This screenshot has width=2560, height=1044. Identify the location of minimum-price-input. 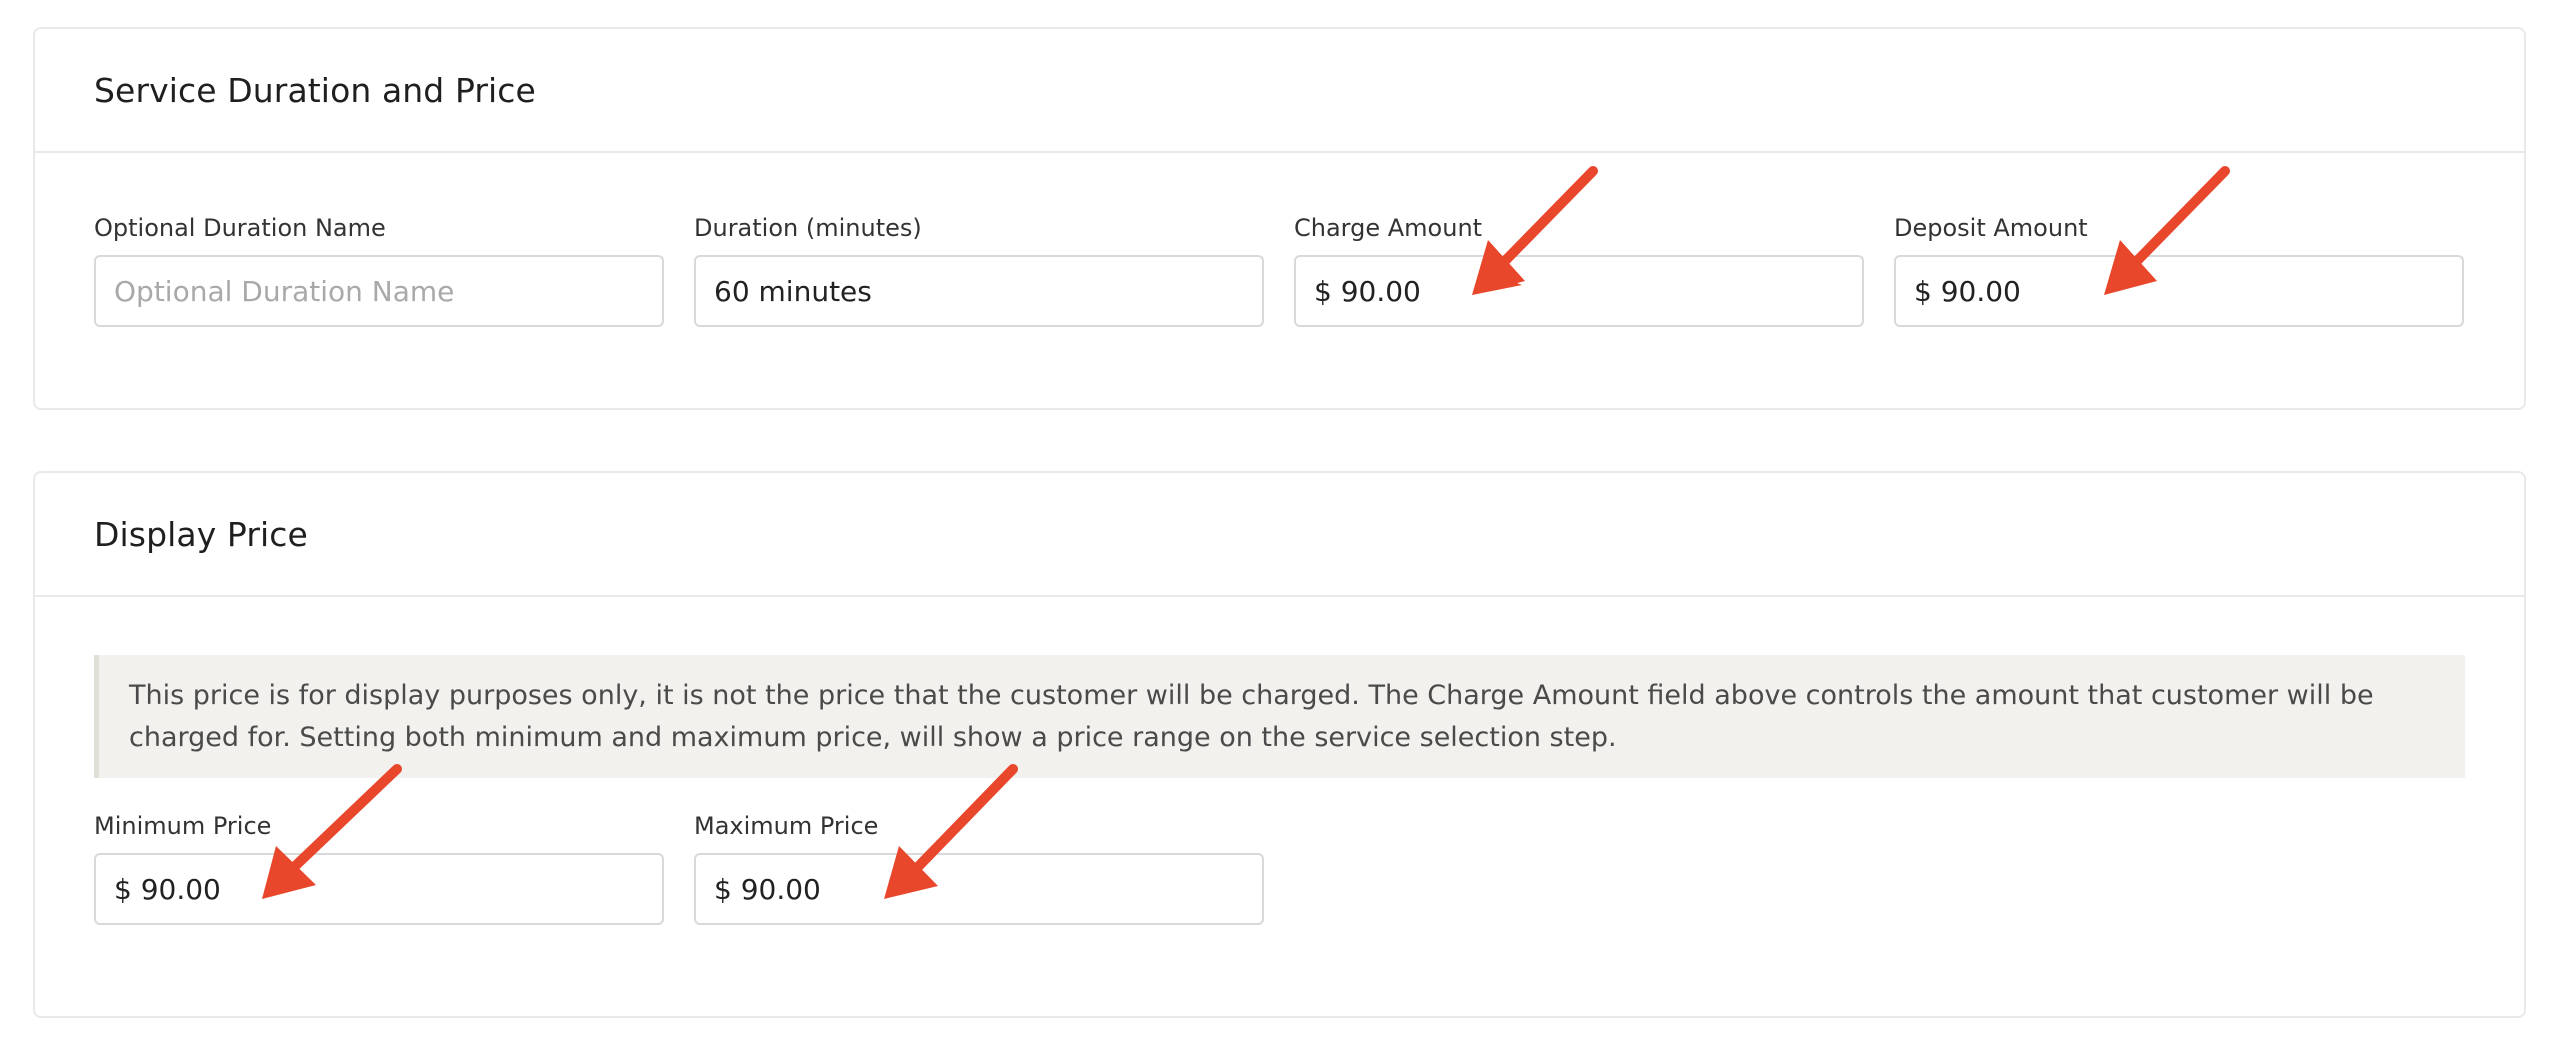
(379, 889).